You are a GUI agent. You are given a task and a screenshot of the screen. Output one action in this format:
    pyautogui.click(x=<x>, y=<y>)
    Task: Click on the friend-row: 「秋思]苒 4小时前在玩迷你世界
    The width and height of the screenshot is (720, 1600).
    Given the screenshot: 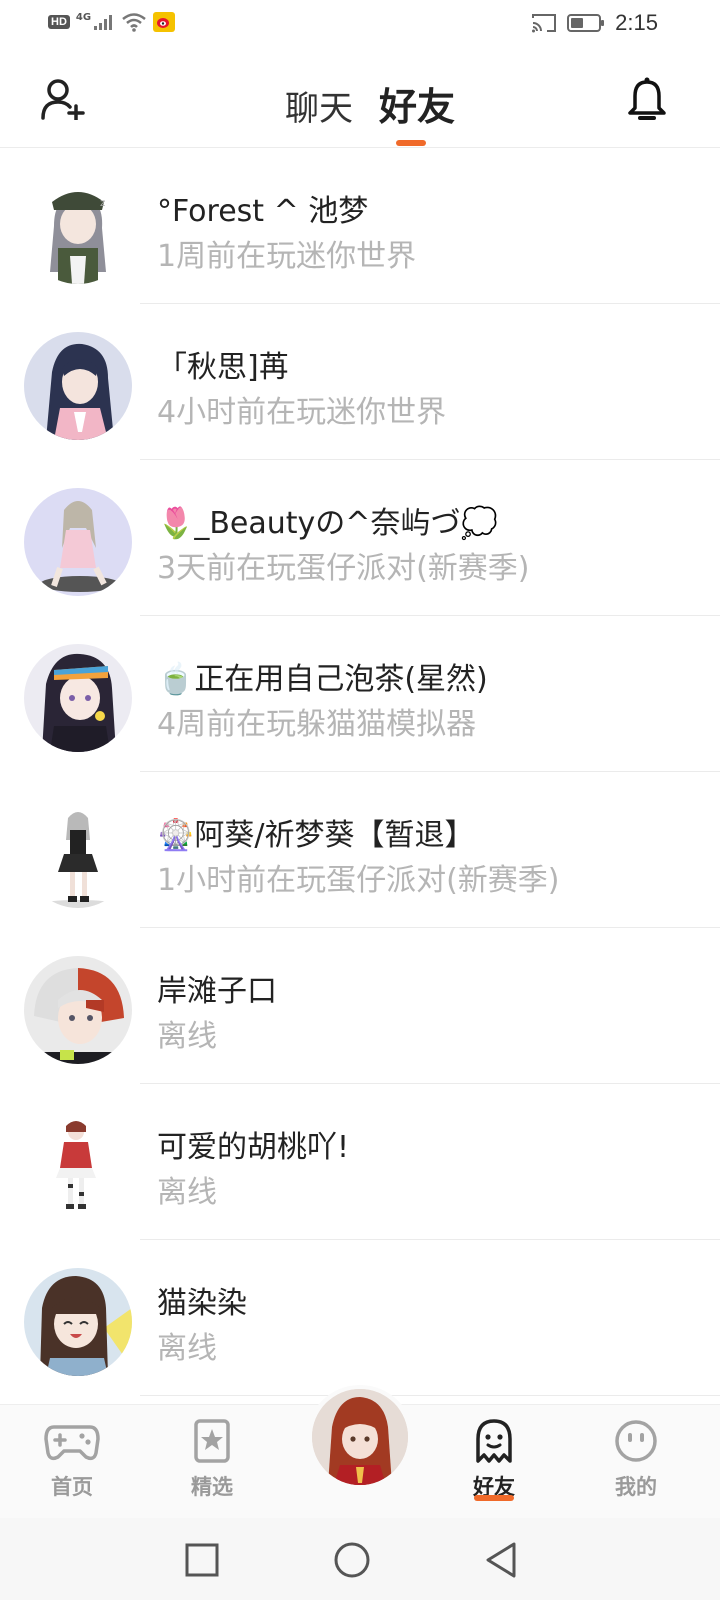 What is the action you would take?
    pyautogui.click(x=360, y=382)
    